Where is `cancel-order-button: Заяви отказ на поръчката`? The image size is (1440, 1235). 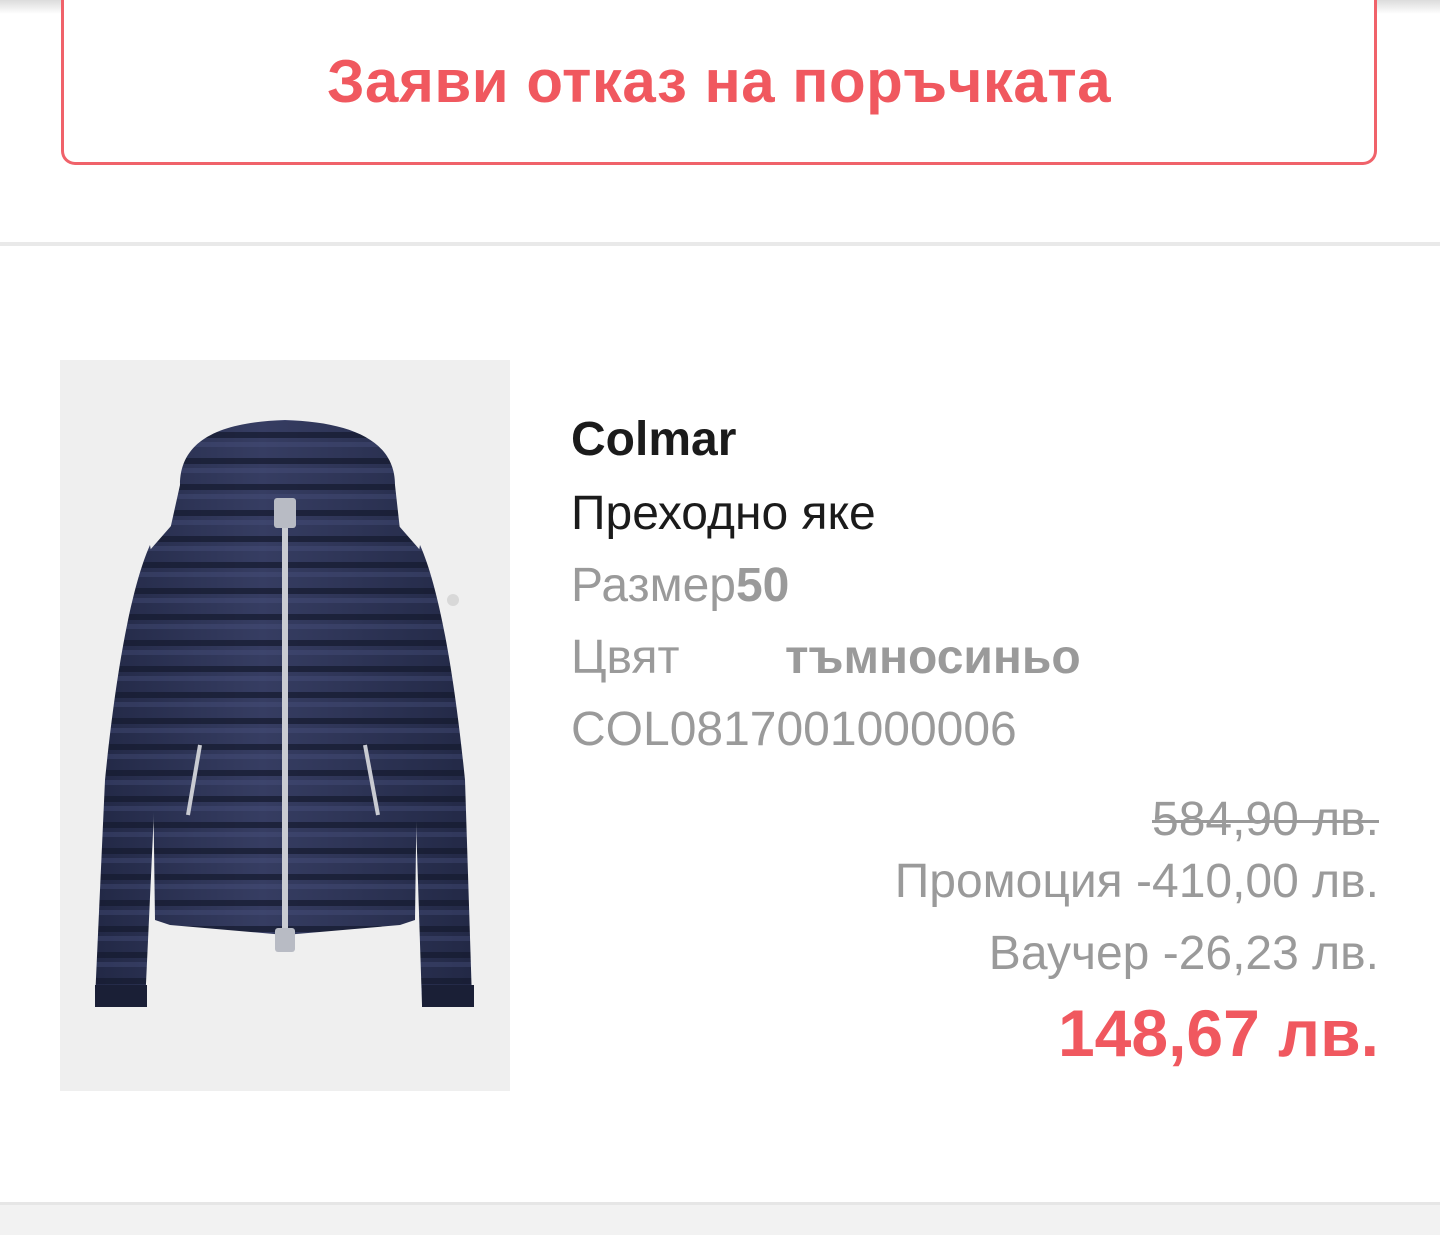
cancel-order-button: Заяви отказ на поръчката is located at coordinates (719, 82).